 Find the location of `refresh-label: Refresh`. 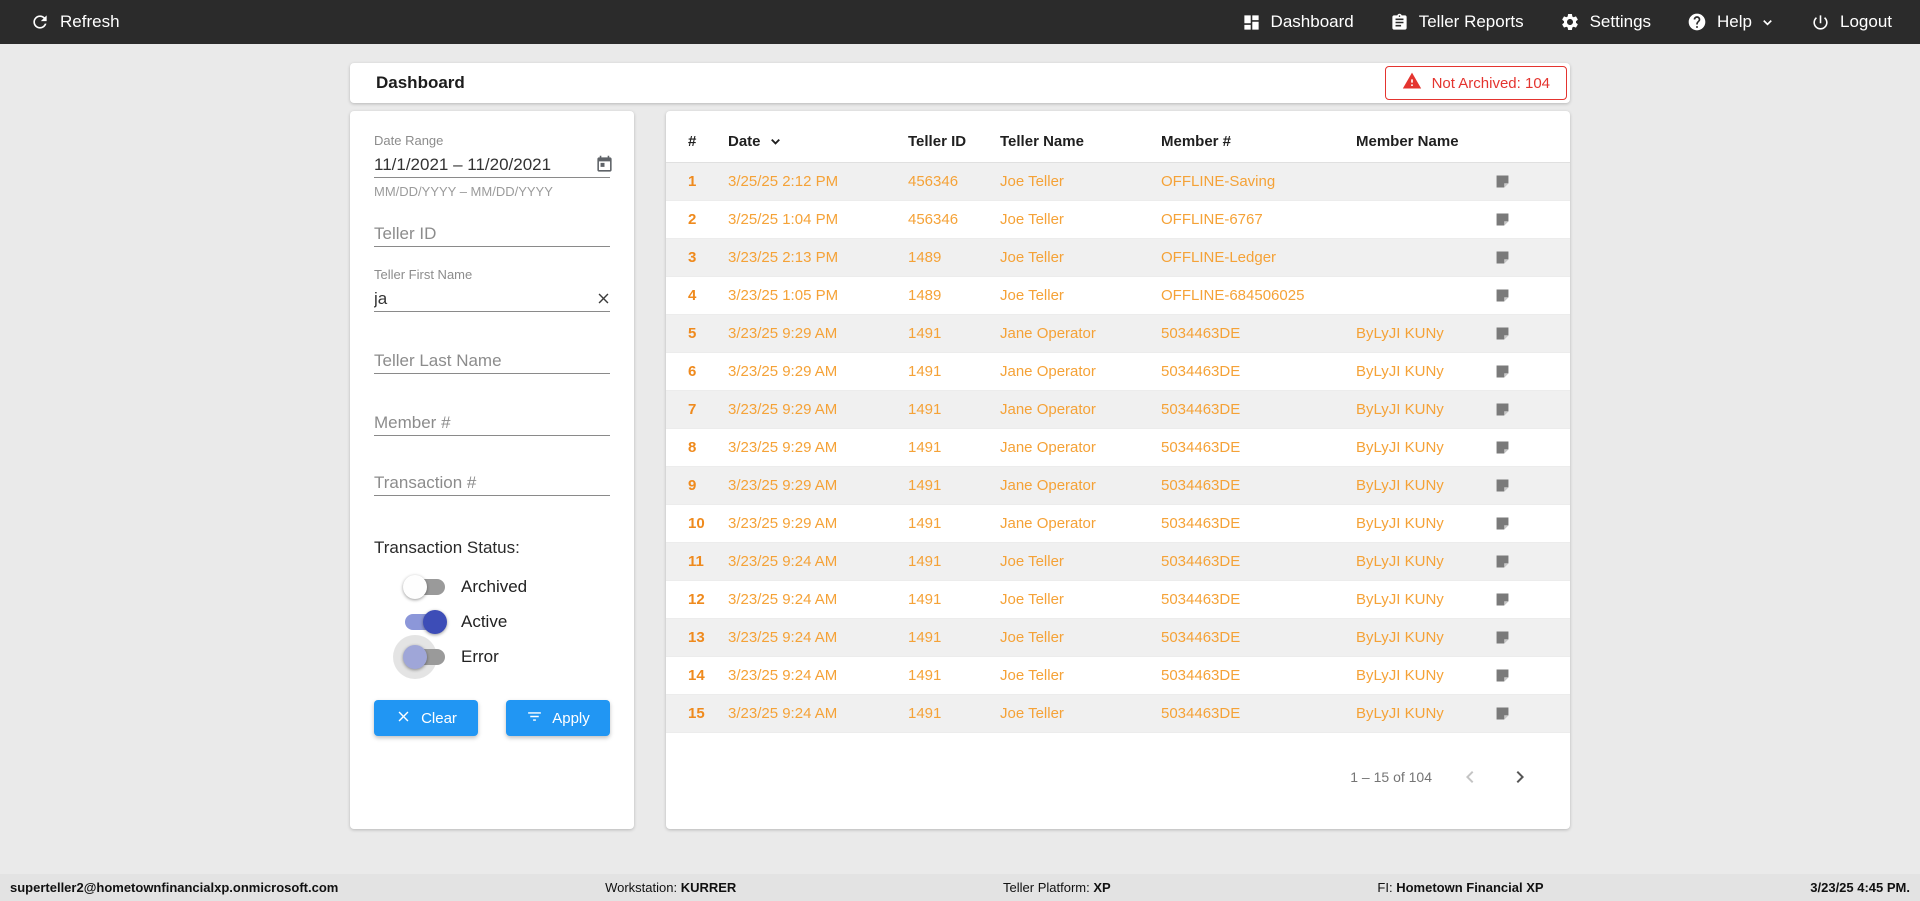

refresh-label: Refresh is located at coordinates (90, 21).